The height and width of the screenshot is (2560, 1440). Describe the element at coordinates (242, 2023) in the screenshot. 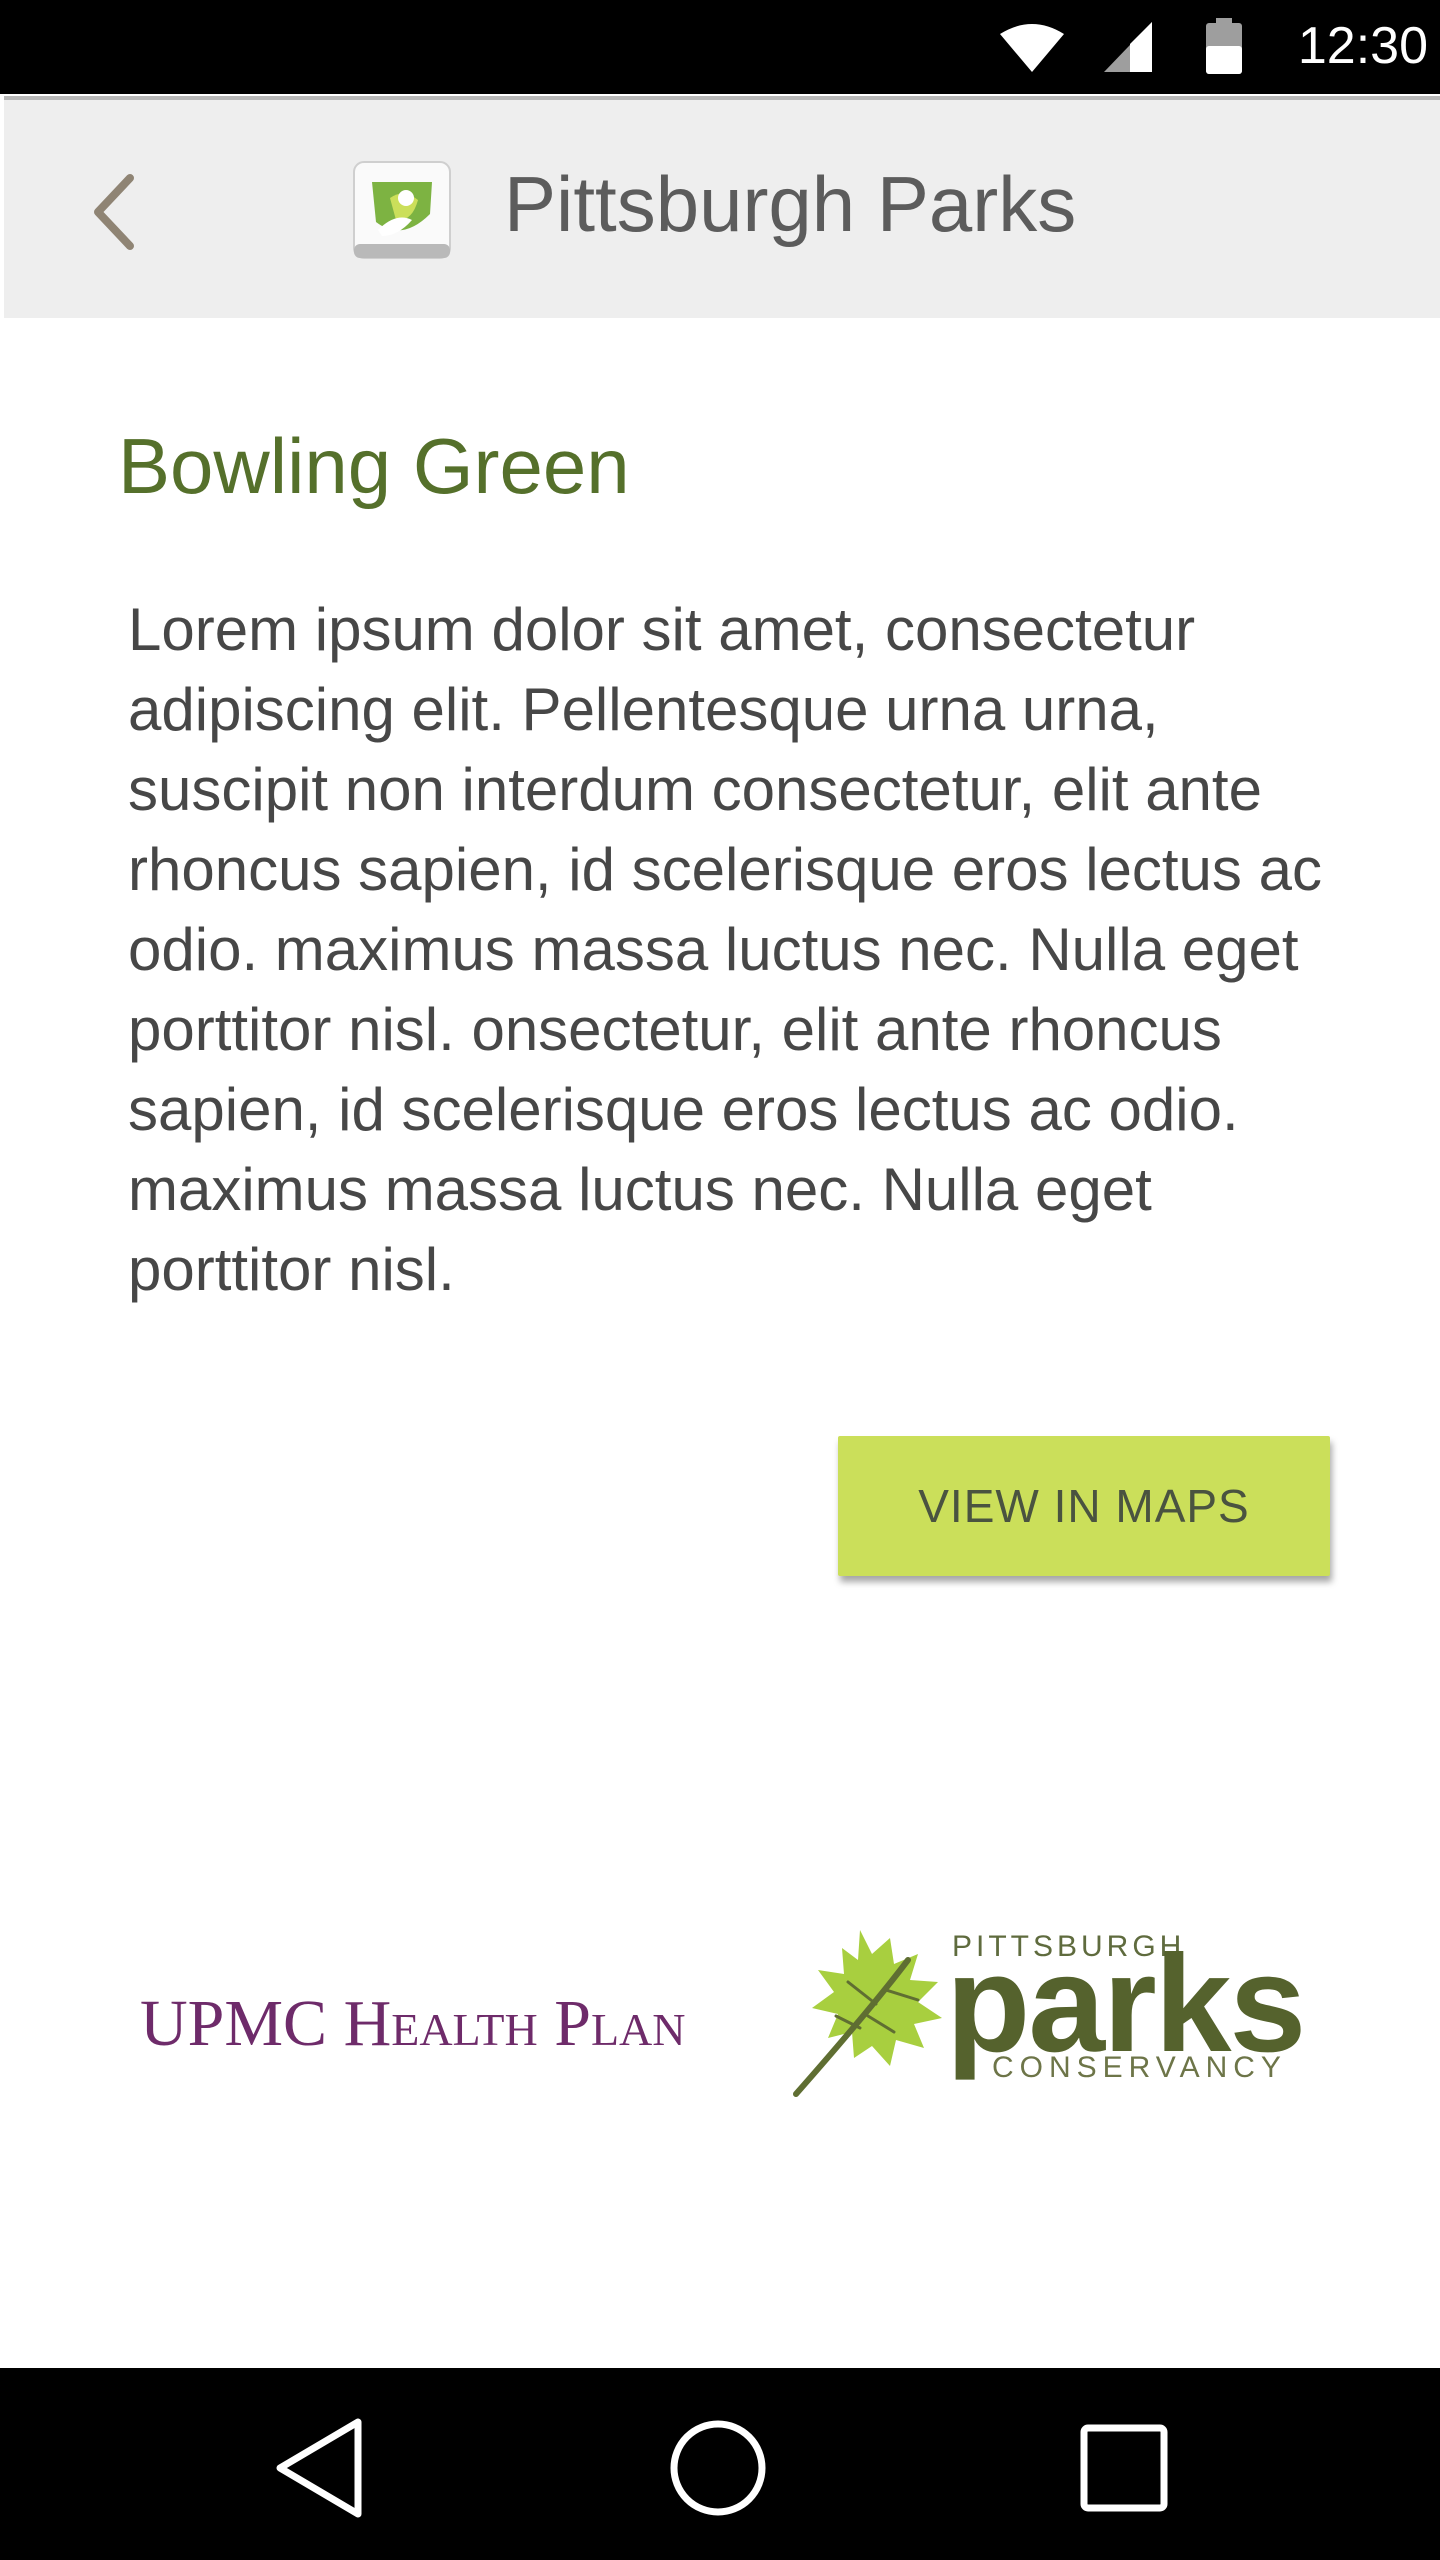

I see `upmc-logo-text-part1: UPMC` at that location.